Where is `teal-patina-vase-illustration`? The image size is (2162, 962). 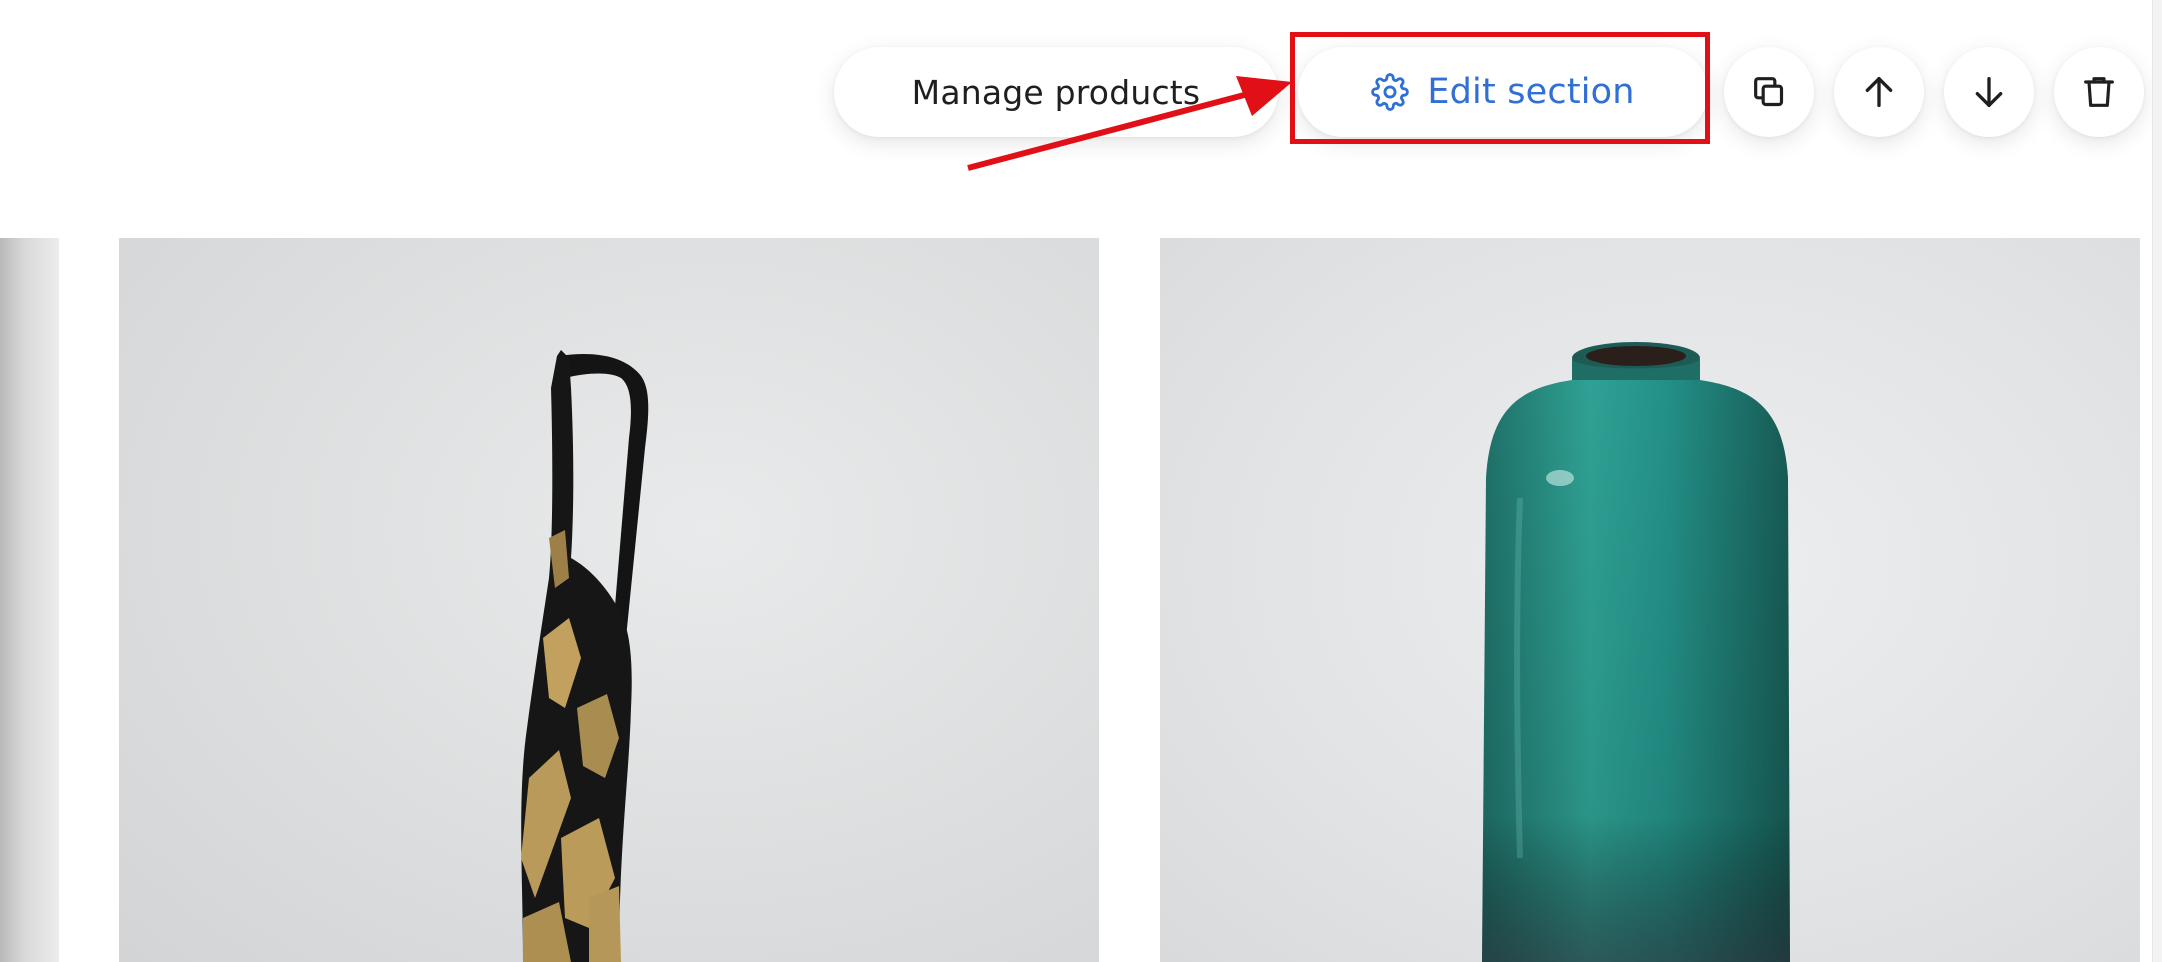
teal-patina-vase-illustration is located at coordinates (1636, 652).